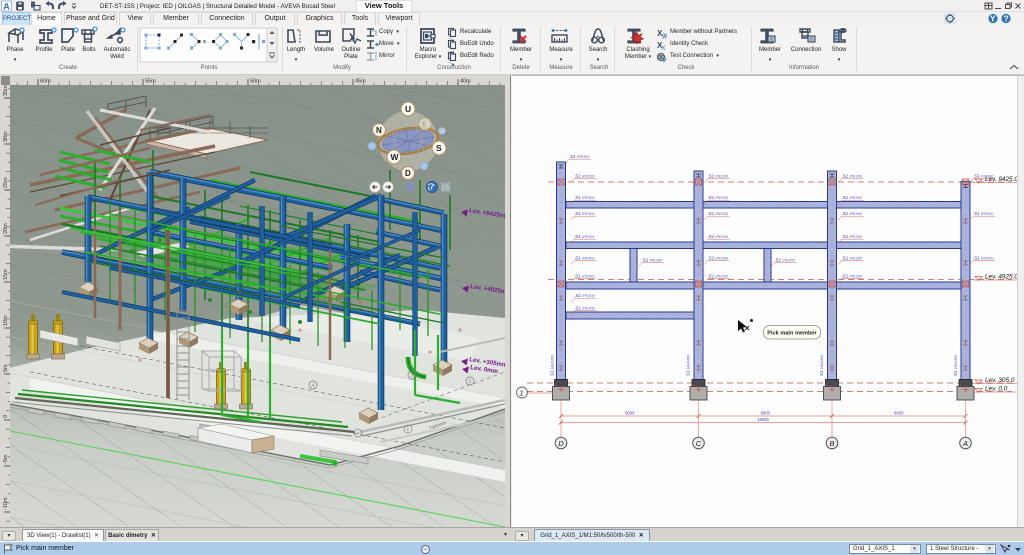 Image resolution: width=1024 pixels, height=555 pixels. What do you see at coordinates (1001, 277) in the screenshot?
I see `svg-text: Lev. 4925.0` at bounding box center [1001, 277].